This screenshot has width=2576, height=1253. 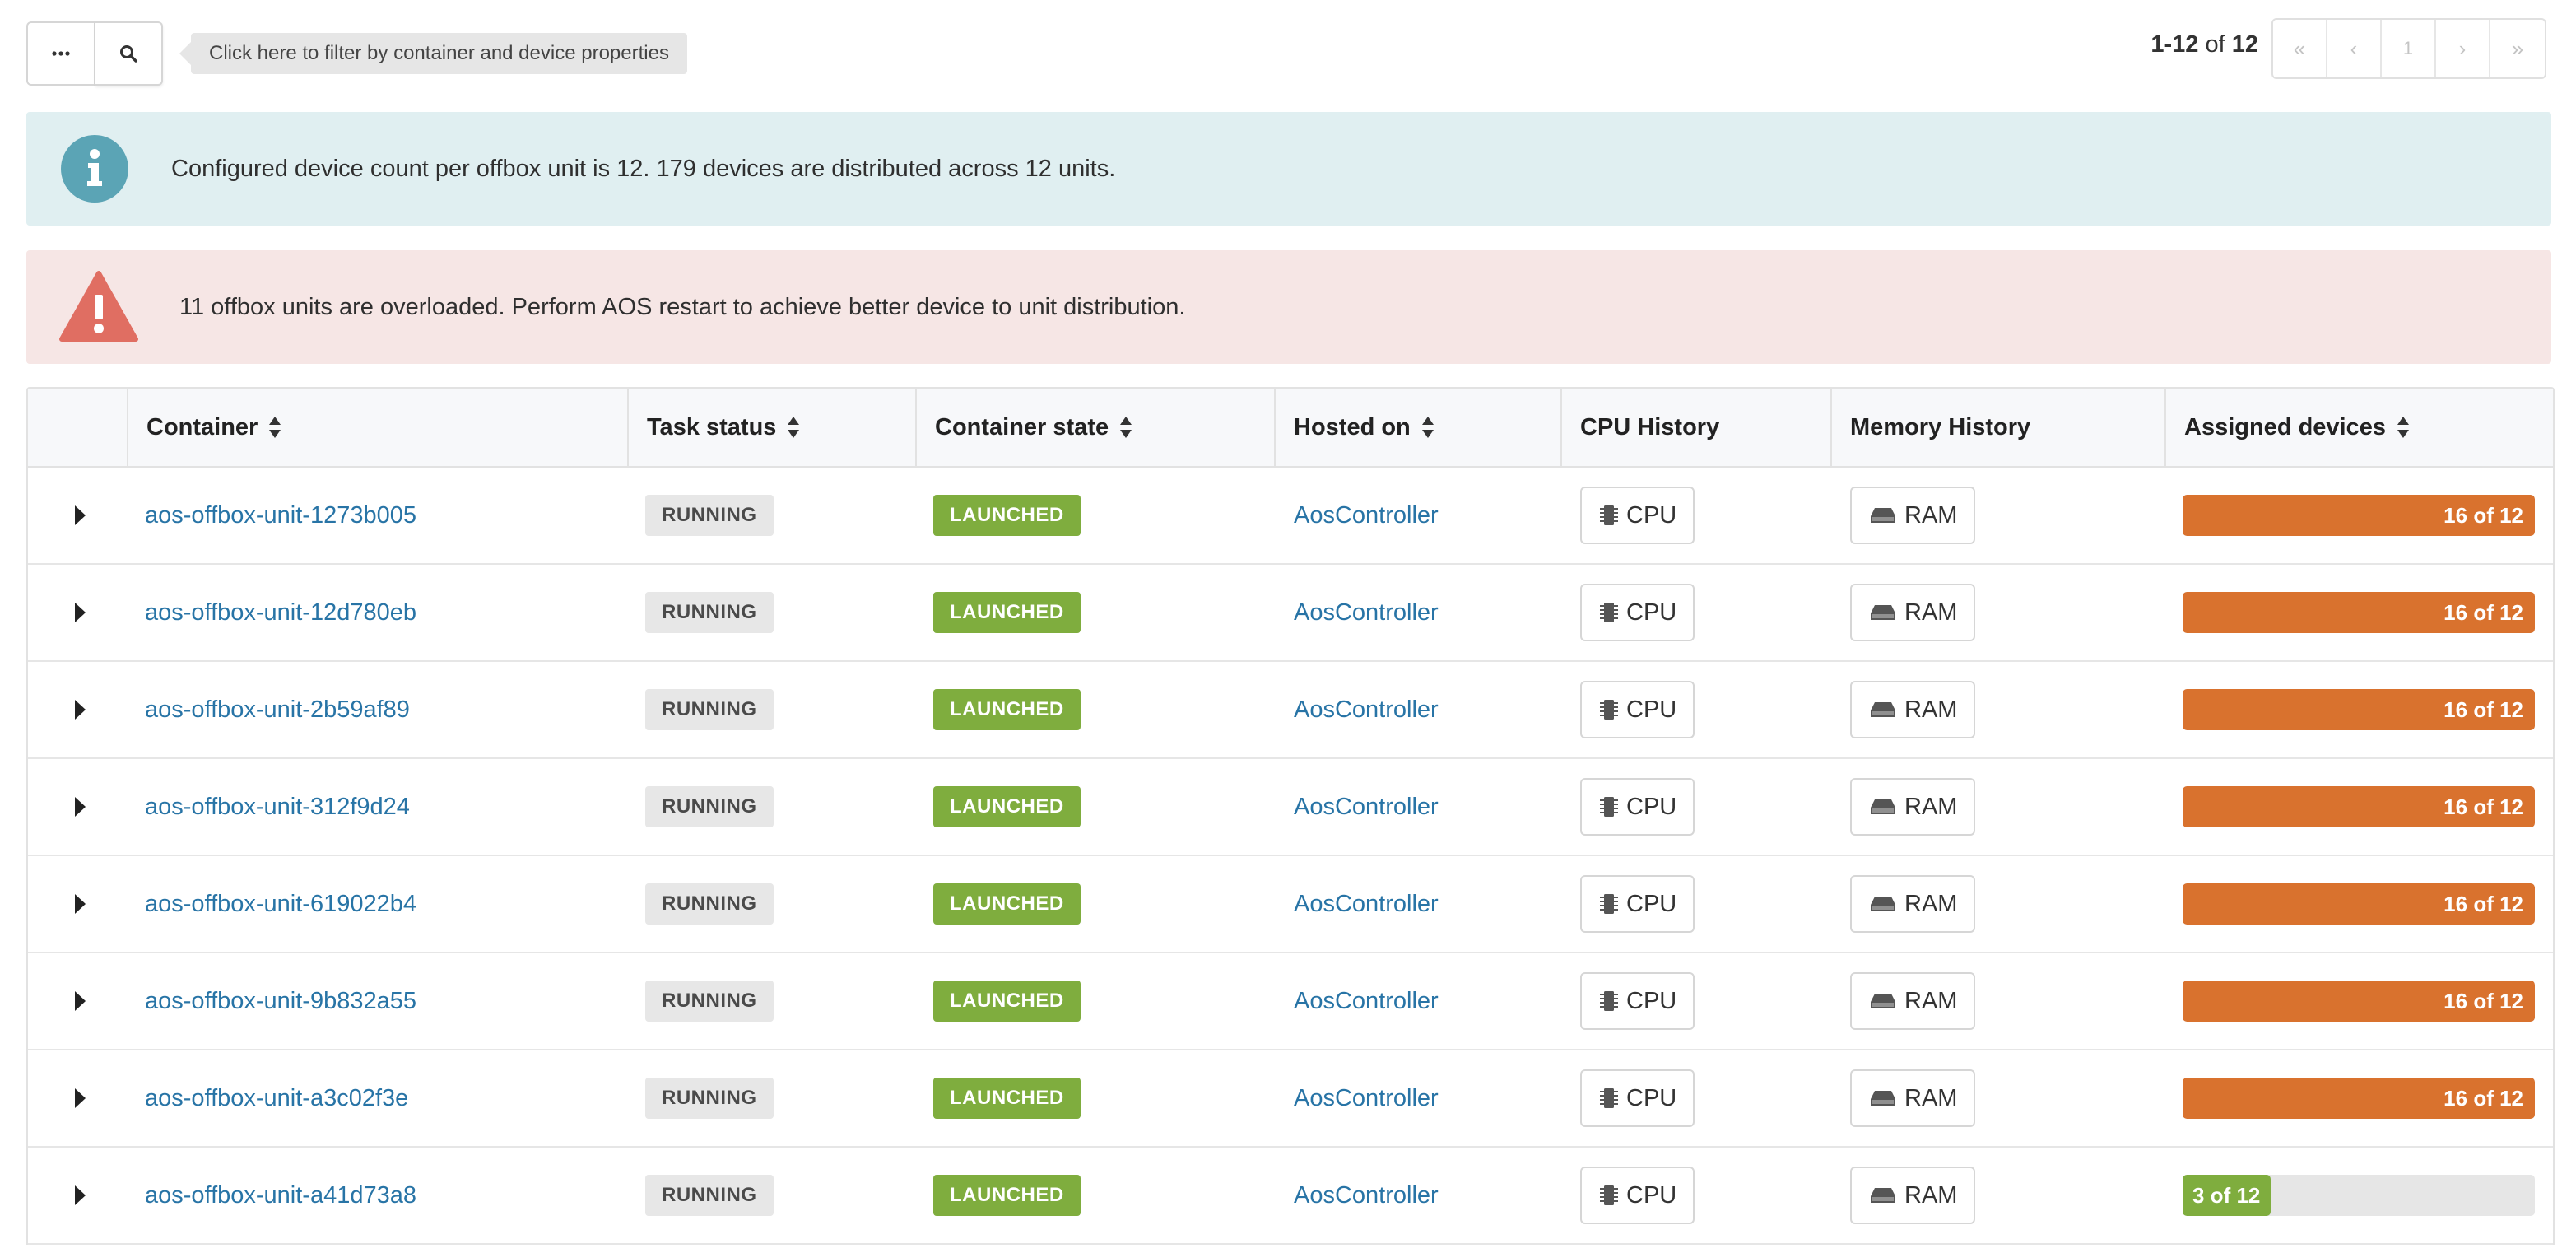 What do you see at coordinates (98, 306) in the screenshot?
I see `warning-icon` at bounding box center [98, 306].